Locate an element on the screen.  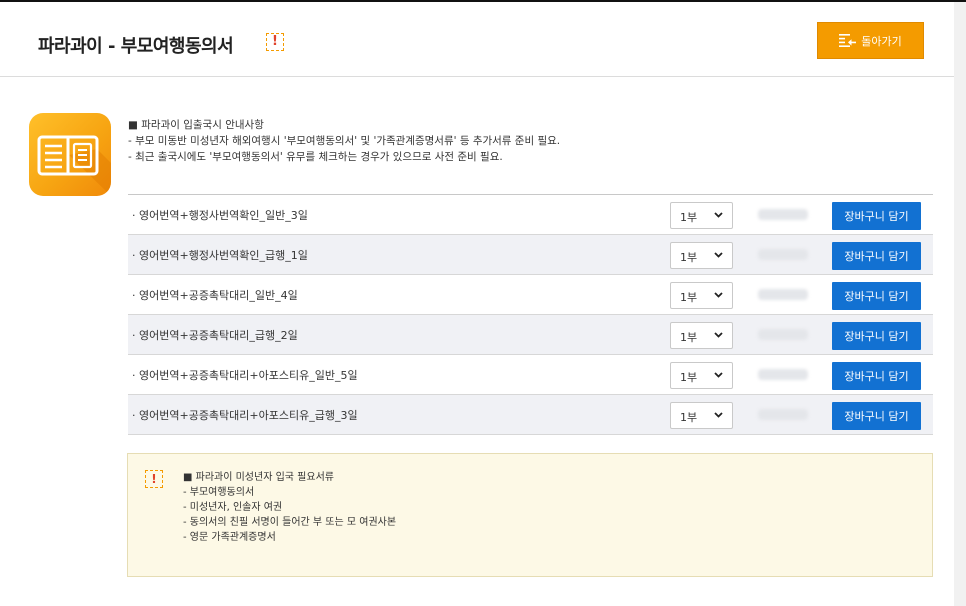
product-name: · 영어번역+공증촉탁대리_일반_4일 is located at coordinates (215, 295).